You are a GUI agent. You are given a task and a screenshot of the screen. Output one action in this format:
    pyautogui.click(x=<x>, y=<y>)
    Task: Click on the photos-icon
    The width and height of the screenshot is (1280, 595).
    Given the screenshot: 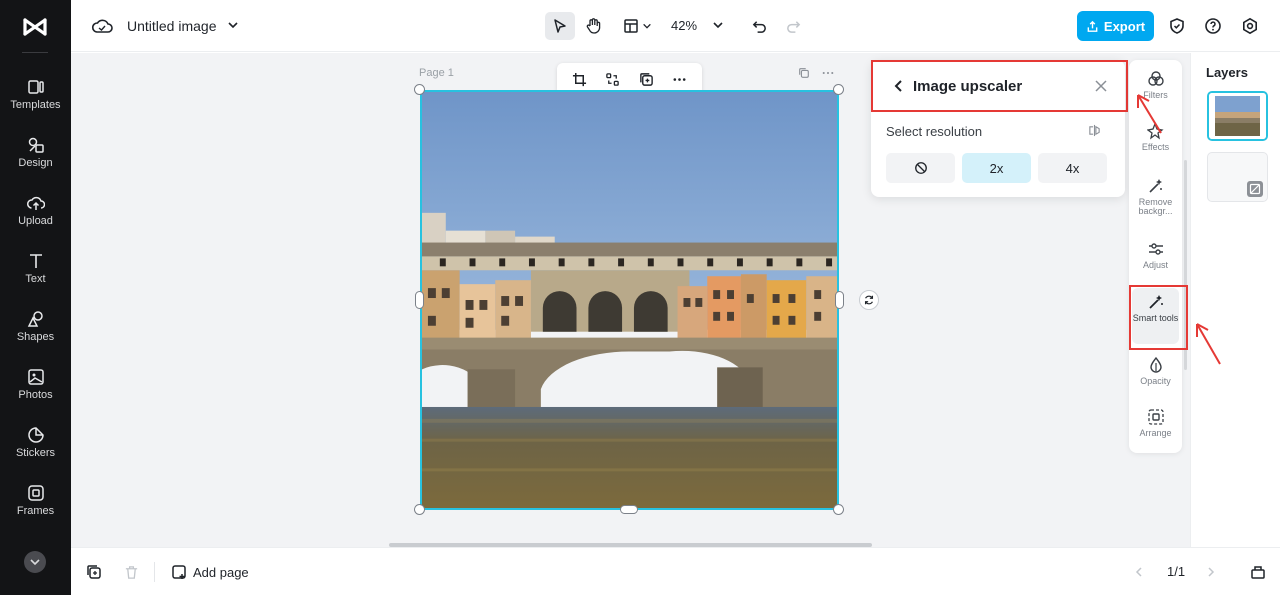 What is the action you would take?
    pyautogui.click(x=35, y=377)
    